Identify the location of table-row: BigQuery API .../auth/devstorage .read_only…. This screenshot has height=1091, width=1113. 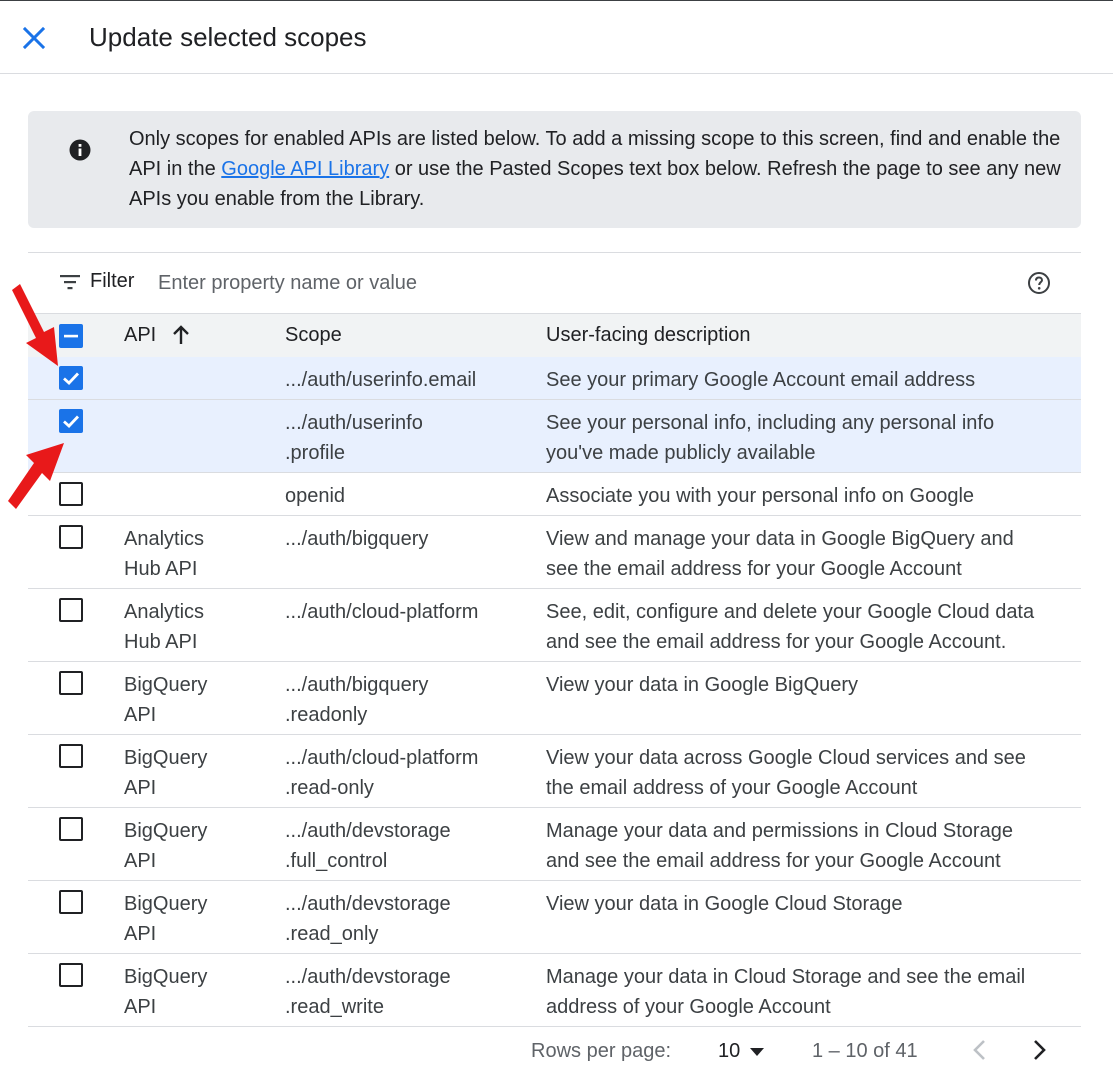
(554, 917).